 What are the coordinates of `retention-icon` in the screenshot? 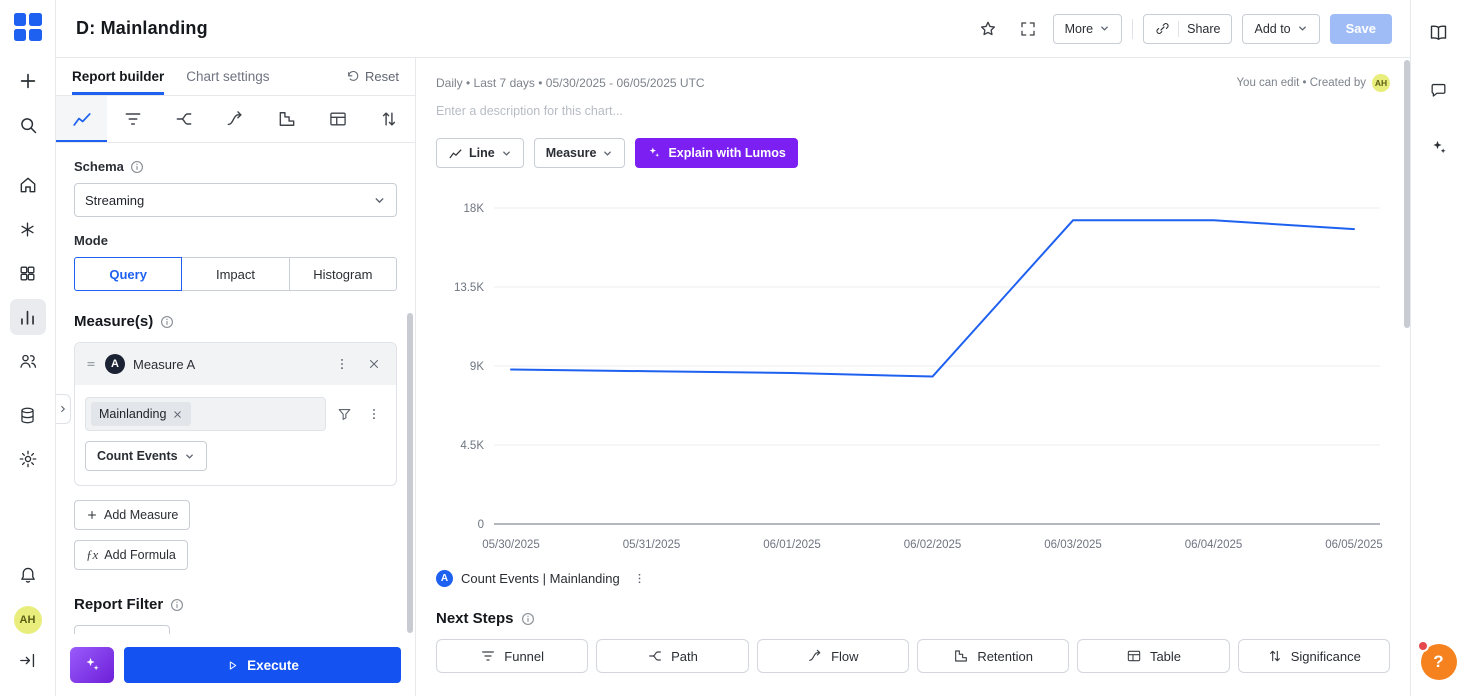 It's located at (961, 656).